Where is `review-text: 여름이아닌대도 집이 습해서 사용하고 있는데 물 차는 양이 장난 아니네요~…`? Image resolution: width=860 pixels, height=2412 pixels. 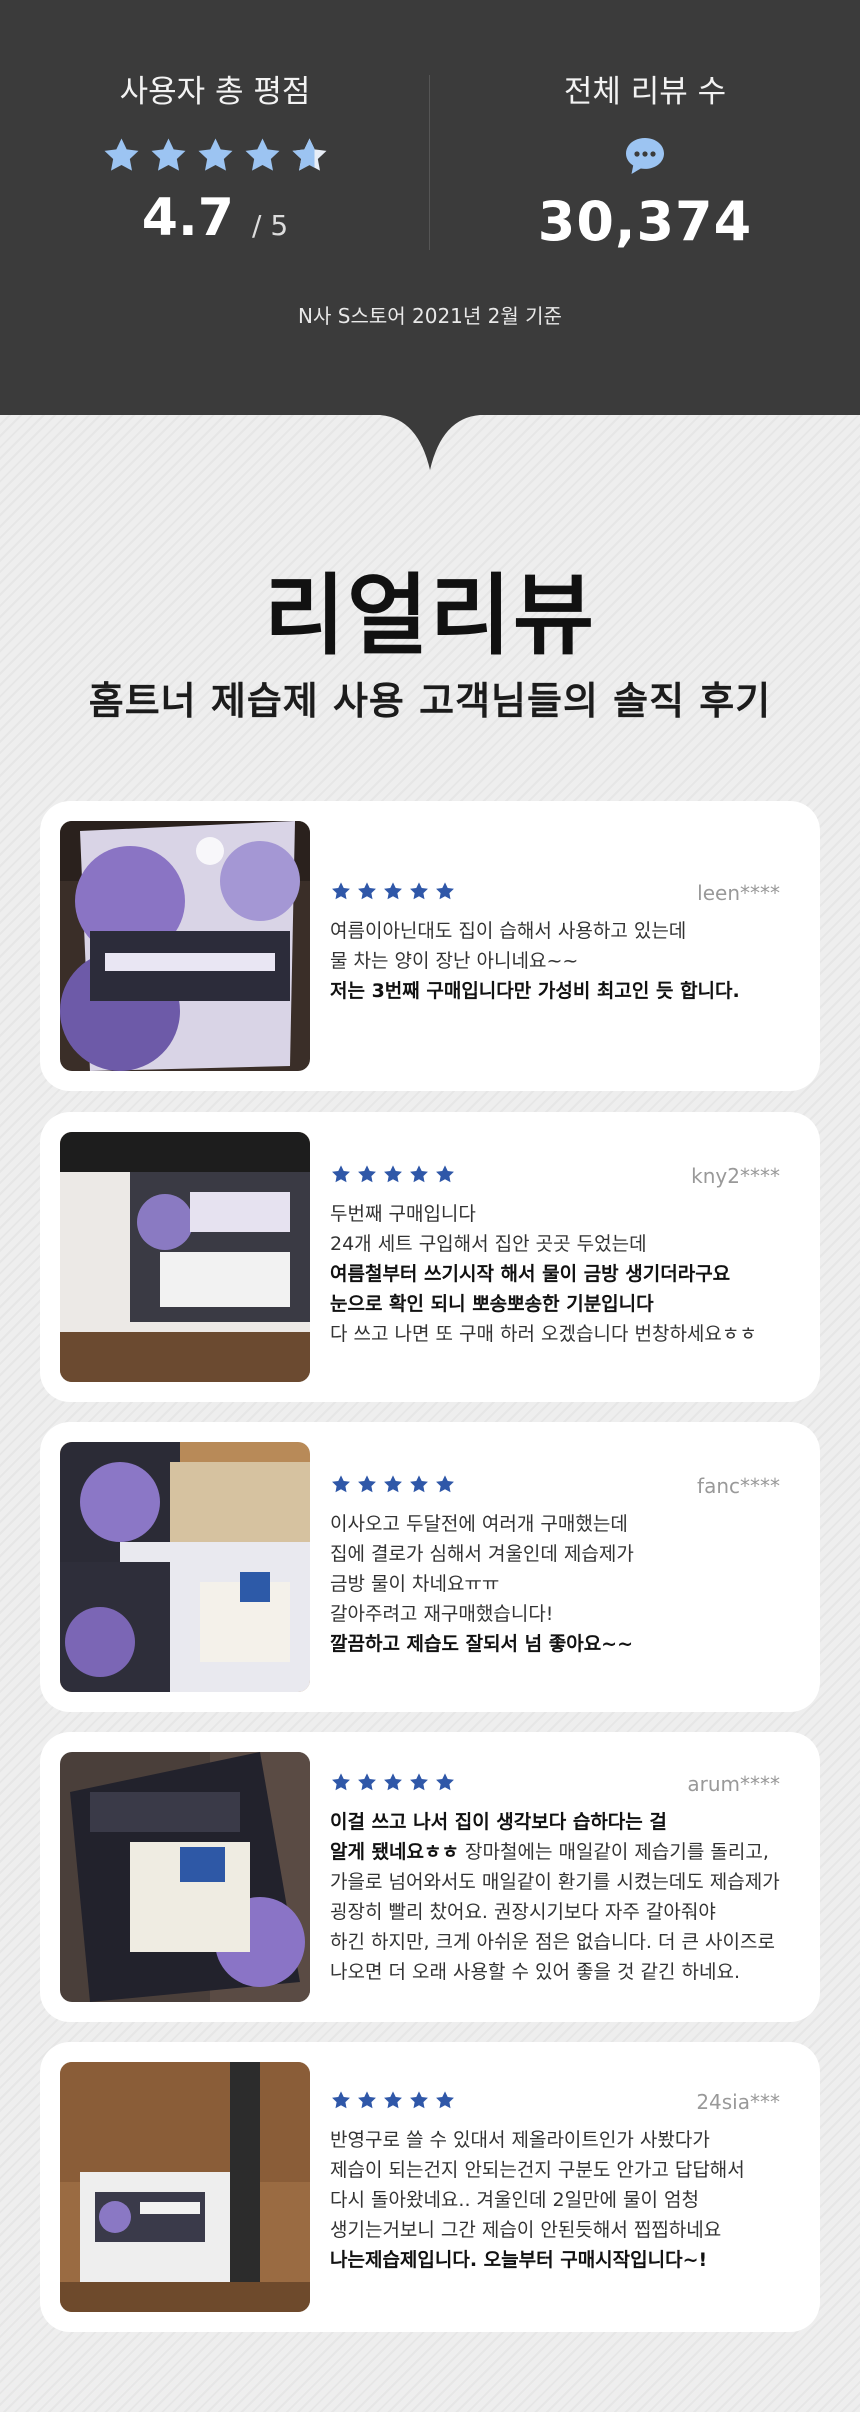 review-text: 여름이아닌대도 집이 습해서 사용하고 있는데 물 차는 양이 장난 아니네요~… is located at coordinates (555, 961).